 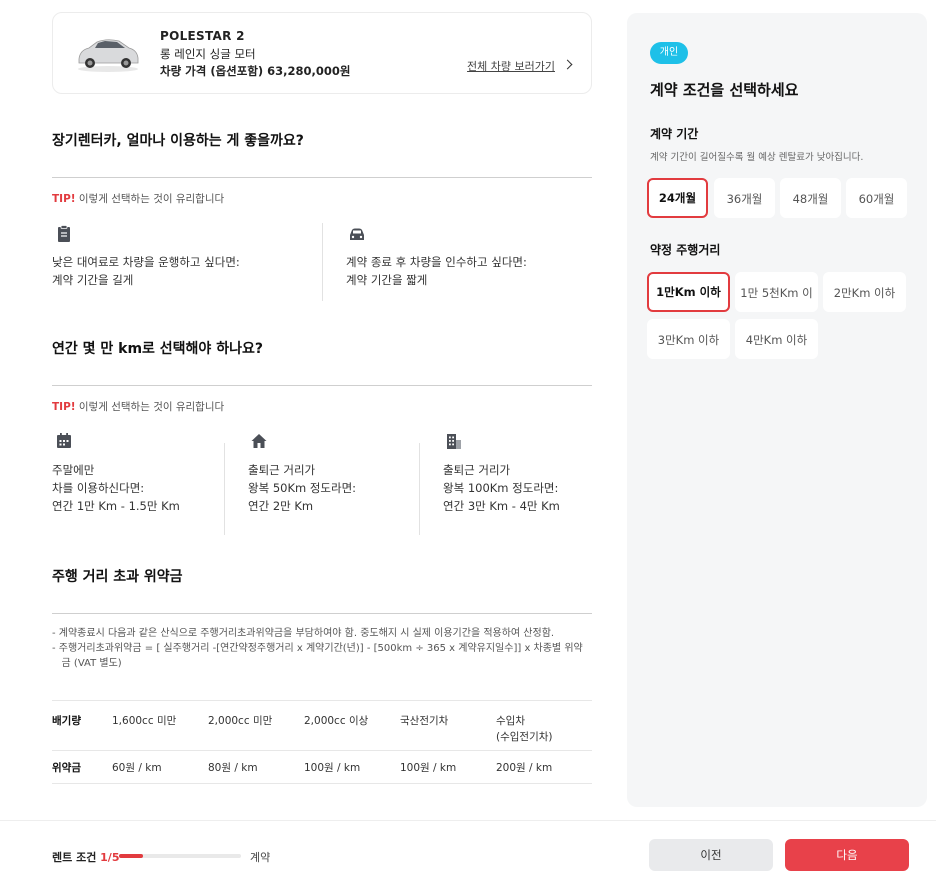 What do you see at coordinates (776, 339) in the screenshot?
I see `mileage-option-40k: 4만Km 이하` at bounding box center [776, 339].